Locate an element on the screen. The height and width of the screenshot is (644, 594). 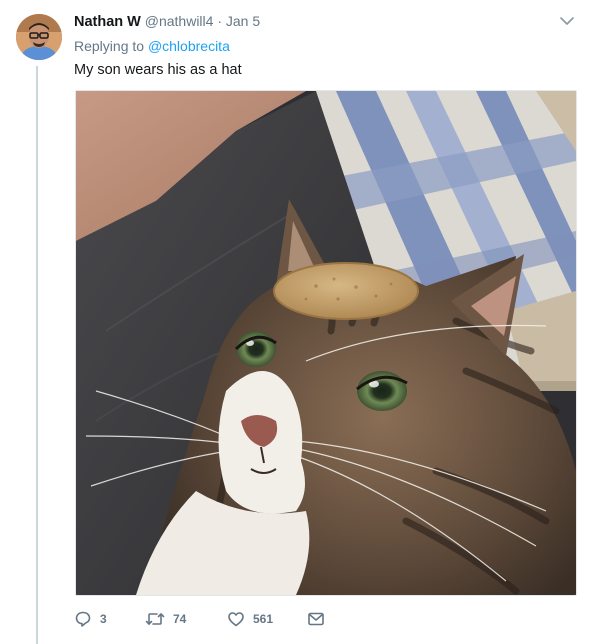
retweet-button: 74 is located at coordinates (186, 619).